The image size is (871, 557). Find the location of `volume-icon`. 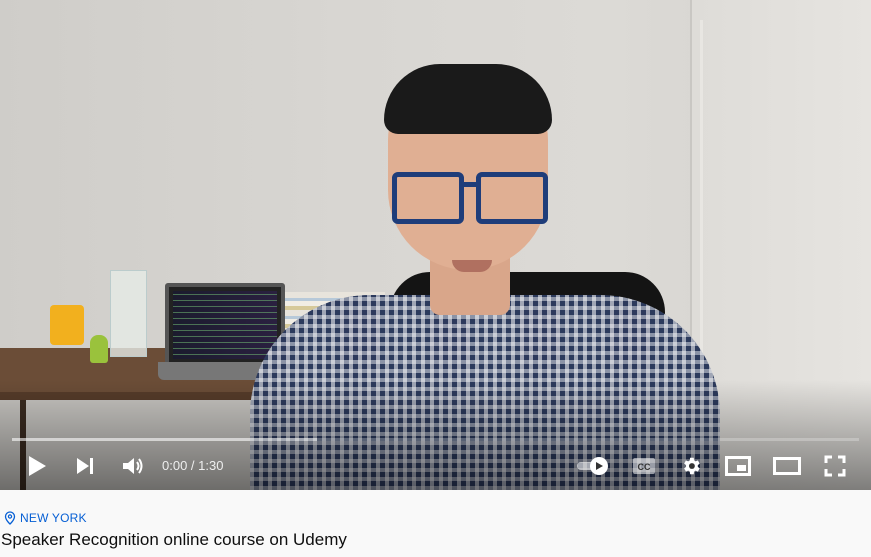

volume-icon is located at coordinates (133, 466).